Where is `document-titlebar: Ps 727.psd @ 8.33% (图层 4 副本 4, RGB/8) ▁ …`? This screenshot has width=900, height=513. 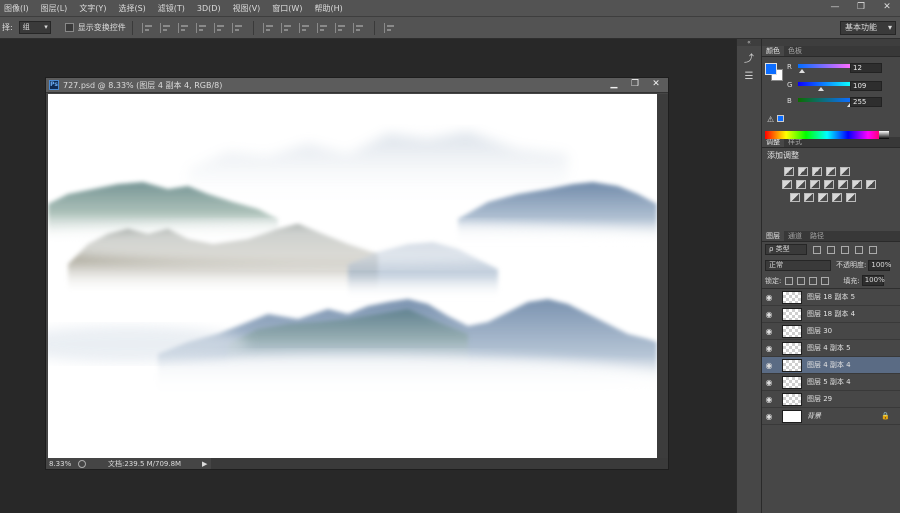 document-titlebar: Ps 727.psd @ 8.33% (图层 4 副本 4, RGB/8) ▁ … is located at coordinates (357, 85).